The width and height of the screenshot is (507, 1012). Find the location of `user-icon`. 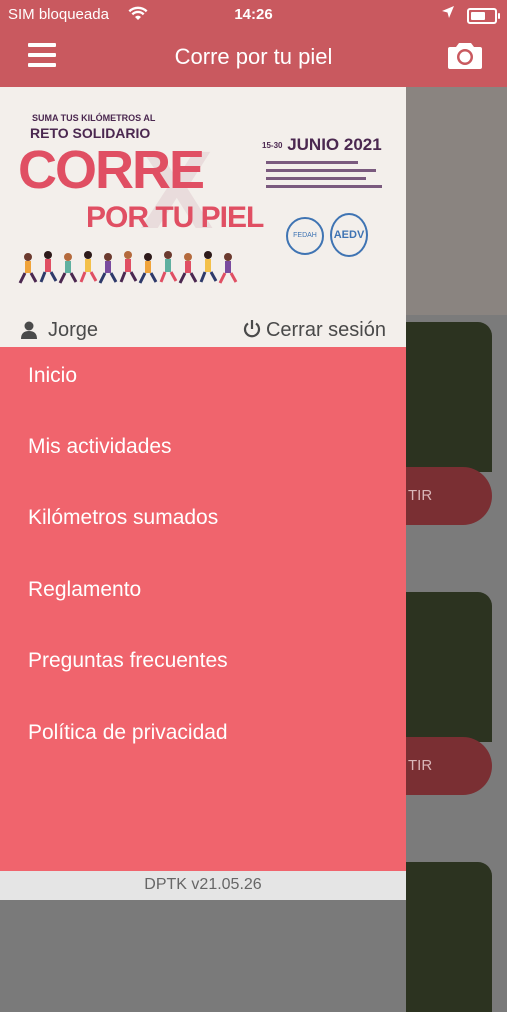

user-icon is located at coordinates (29, 330).